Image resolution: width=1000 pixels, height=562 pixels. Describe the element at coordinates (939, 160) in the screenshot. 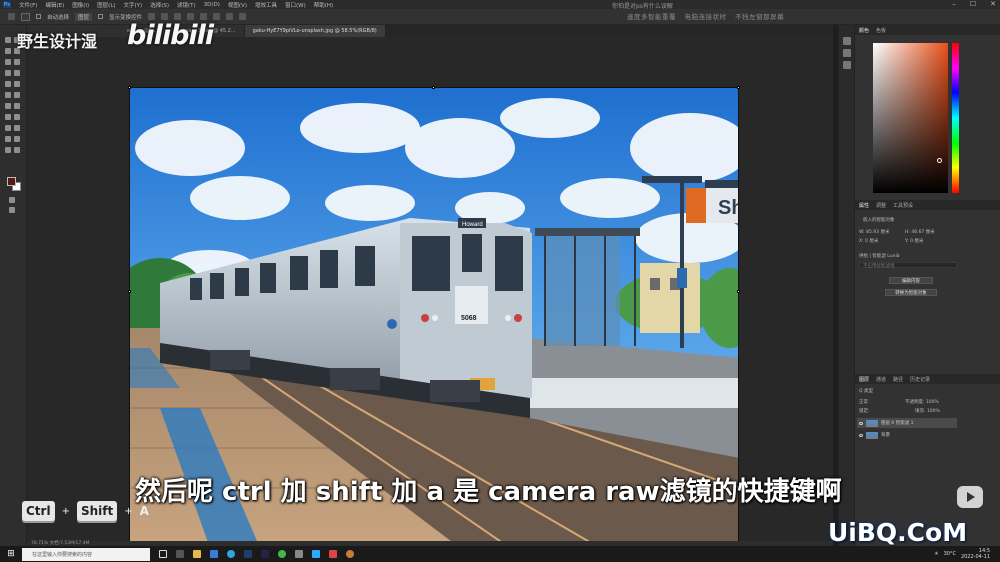

I see `color-picker-cursor` at that location.